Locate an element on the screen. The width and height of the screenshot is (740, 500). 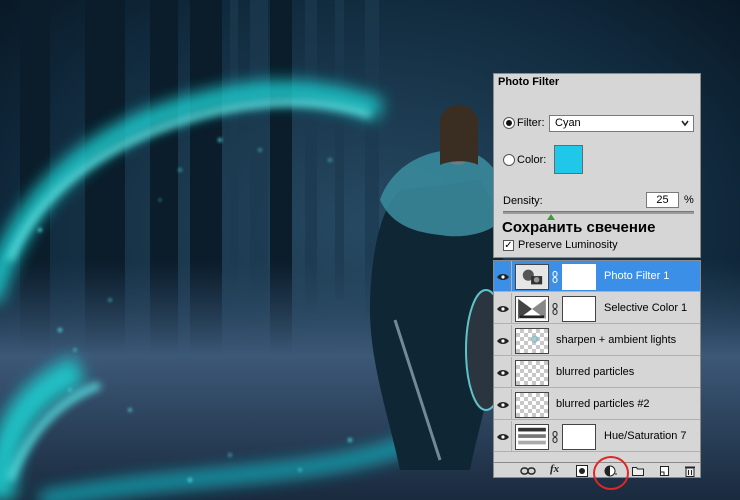
filter-label: Filter: is located at coordinates (531, 123).